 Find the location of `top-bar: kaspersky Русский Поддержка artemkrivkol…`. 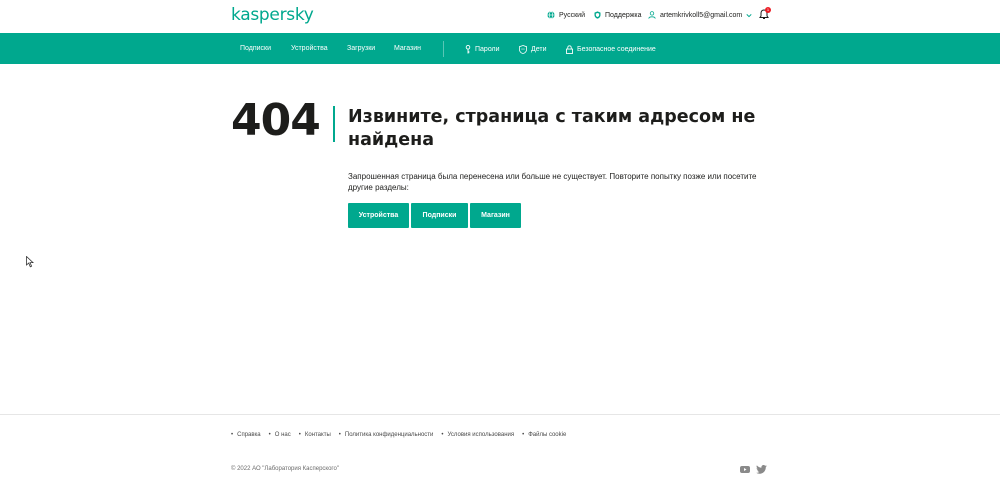

top-bar: kaspersky Русский Поддержка artemkrivkol… is located at coordinates (500, 16).